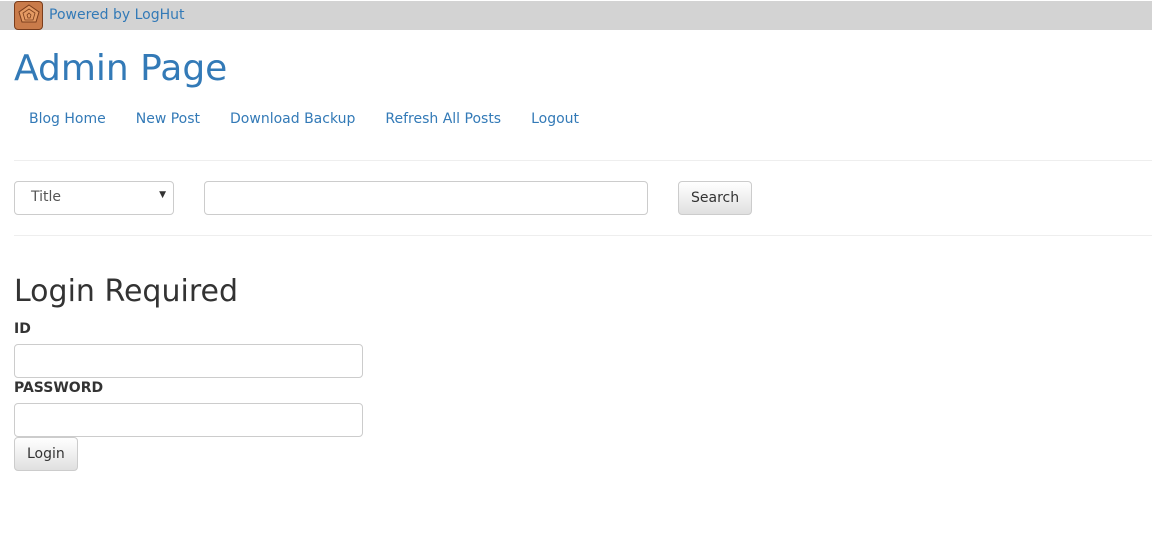 This screenshot has width=1160, height=556. Describe the element at coordinates (121, 68) in the screenshot. I see `page-title: Admin Page` at that location.